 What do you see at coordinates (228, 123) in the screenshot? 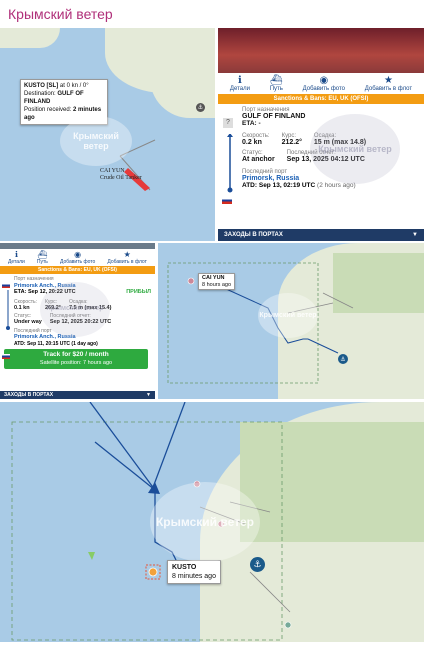
I see `unknown-flag-icon: ?` at bounding box center [228, 123].